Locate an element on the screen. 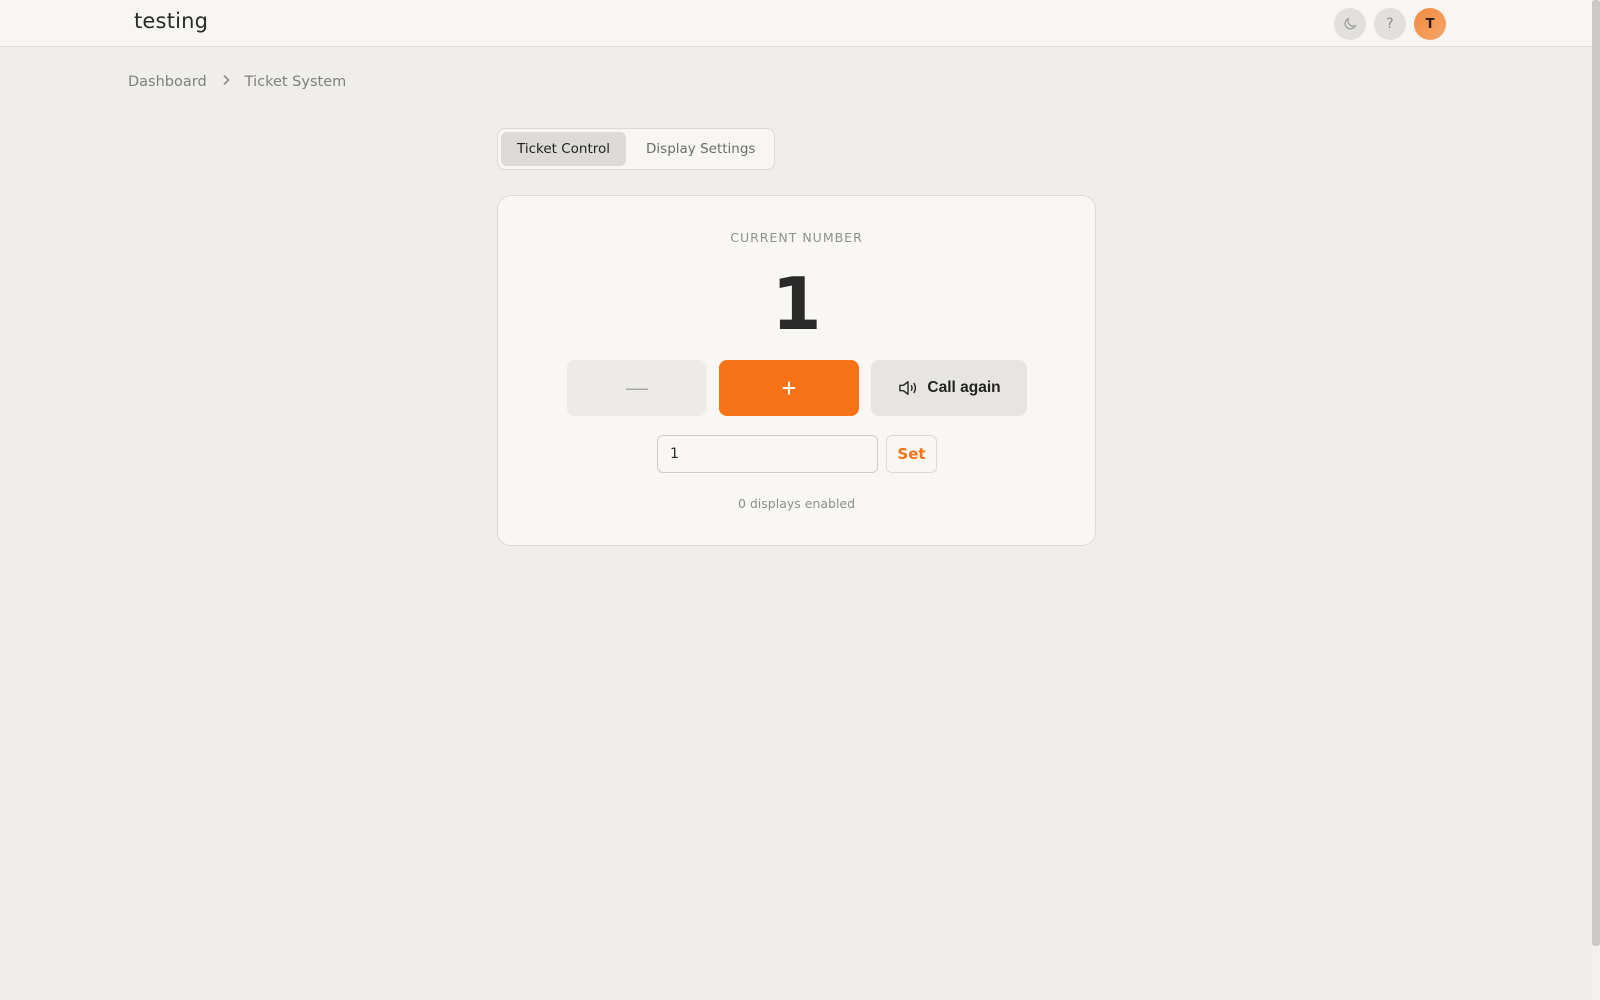 The height and width of the screenshot is (1000, 1600). plus-icon: + is located at coordinates (789, 387).